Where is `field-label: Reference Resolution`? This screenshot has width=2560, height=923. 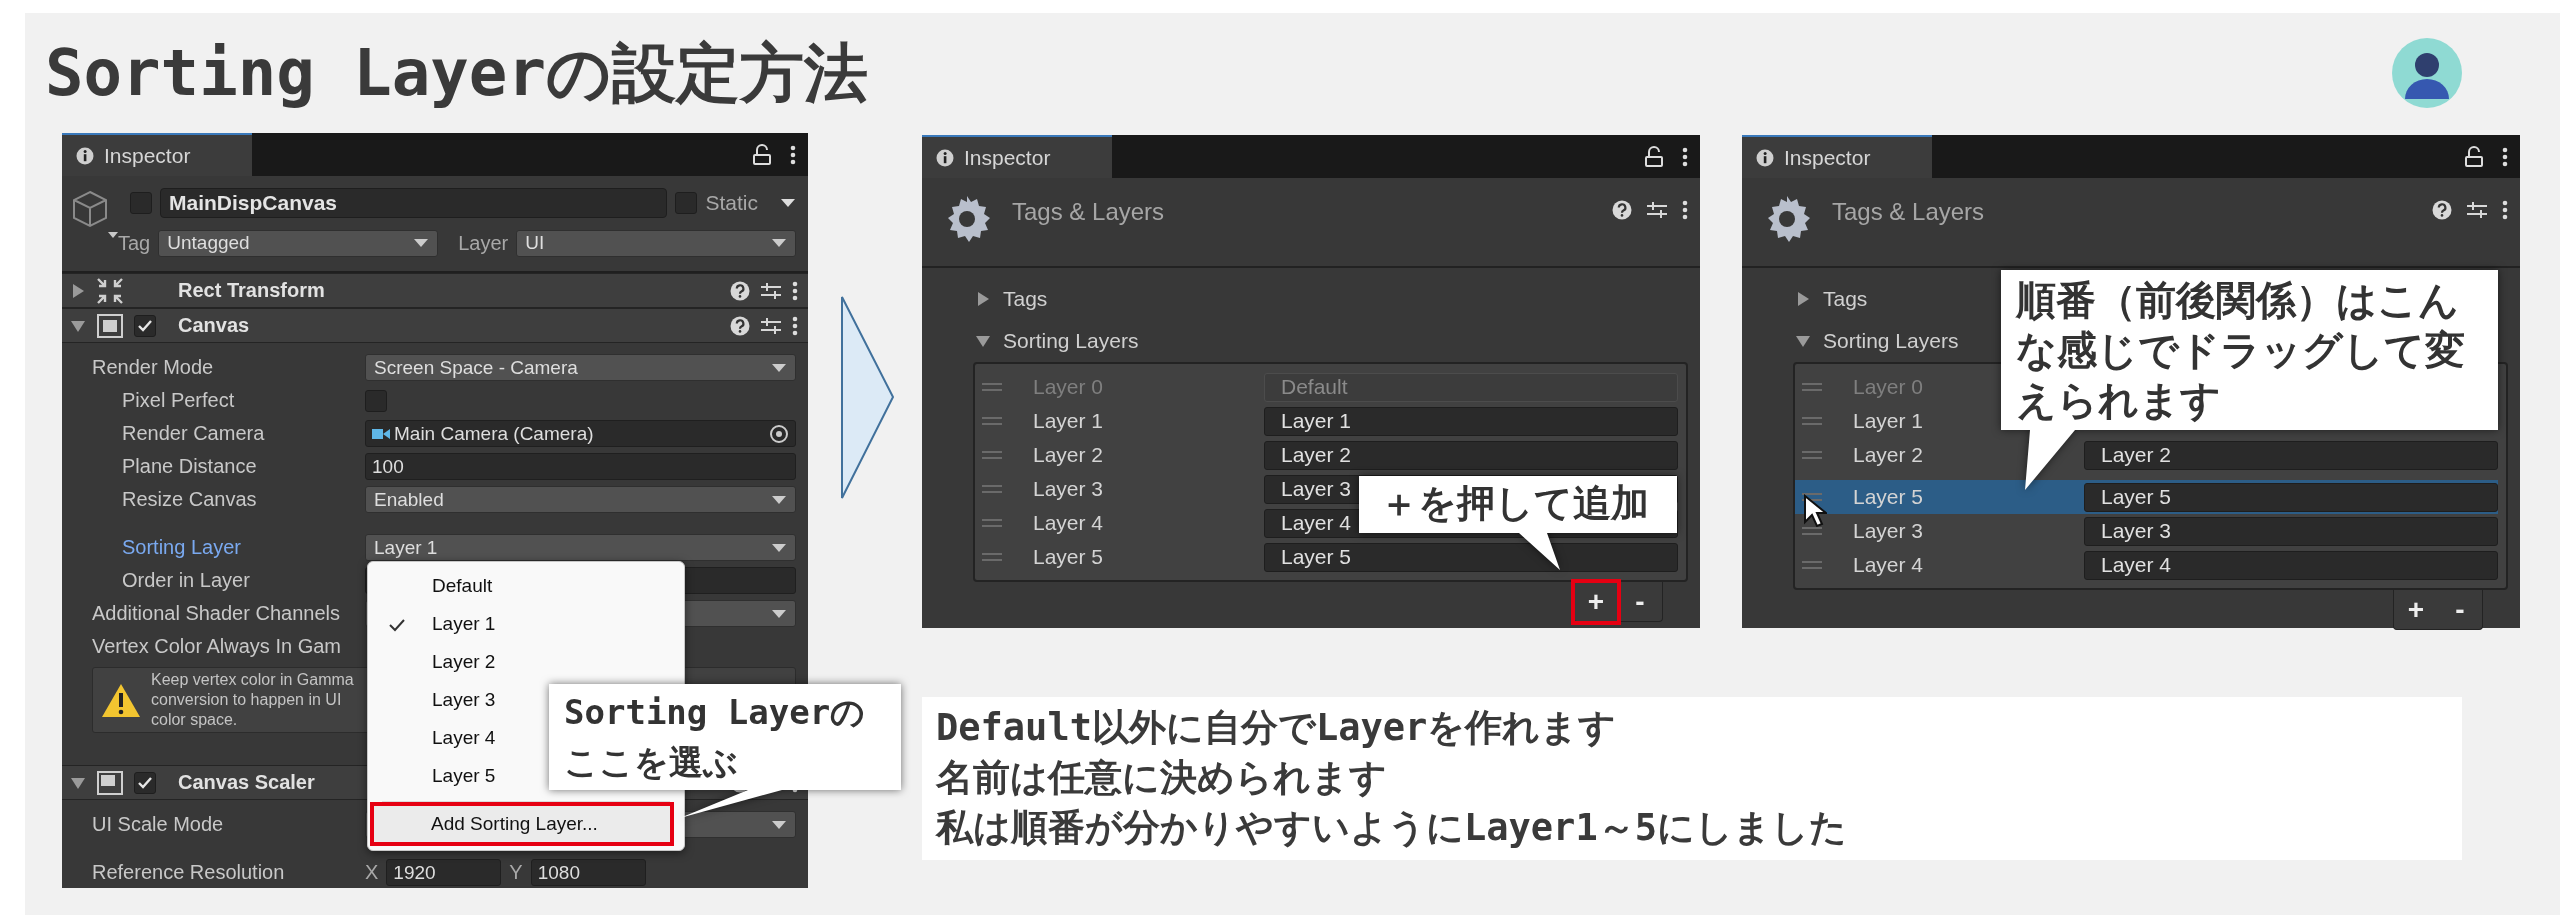 field-label: Reference Resolution is located at coordinates (189, 872).